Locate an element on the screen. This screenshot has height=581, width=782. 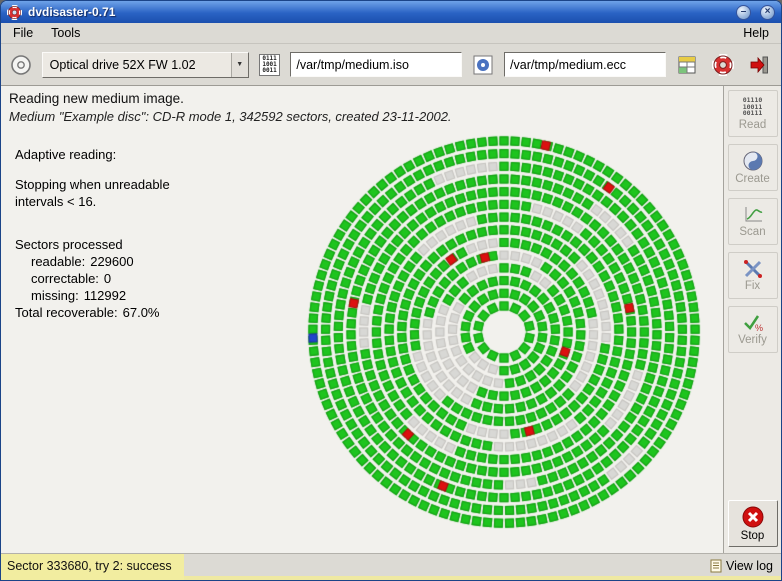
status-message: Sector 333680, try 2: success is located at coordinates (92, 567).